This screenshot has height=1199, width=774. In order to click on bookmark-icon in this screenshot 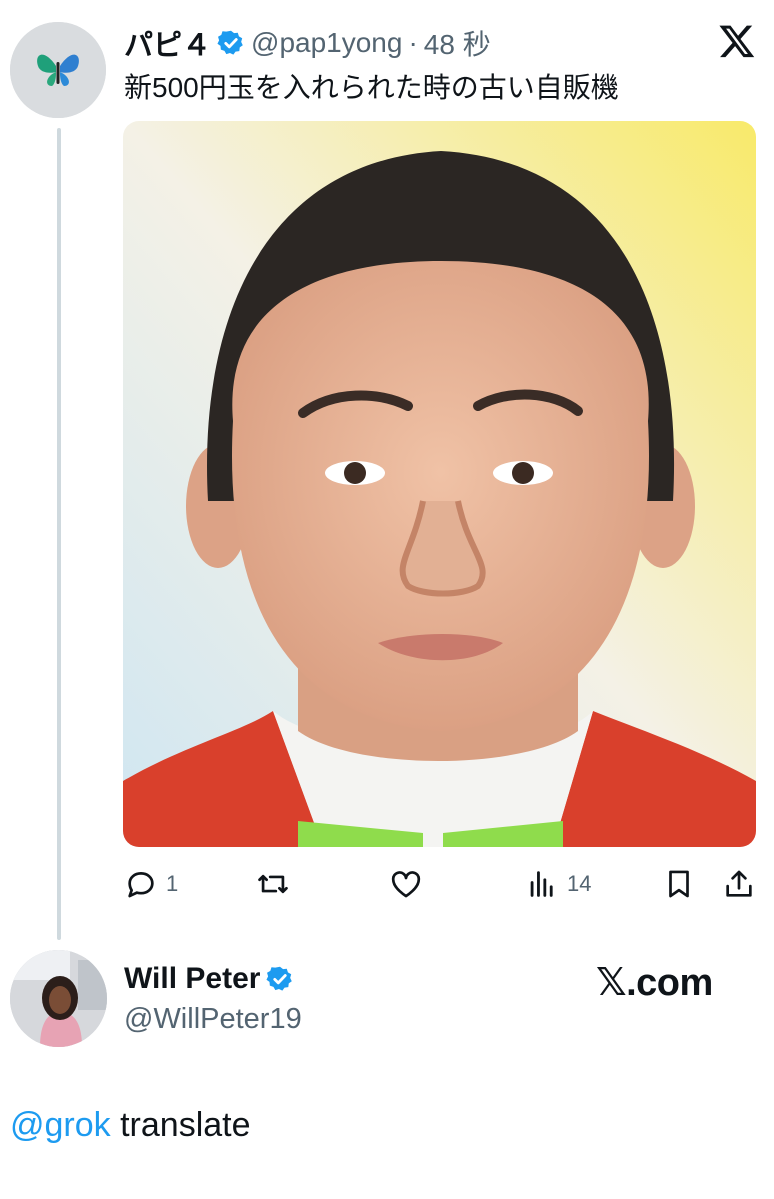, I will do `click(679, 884)`.